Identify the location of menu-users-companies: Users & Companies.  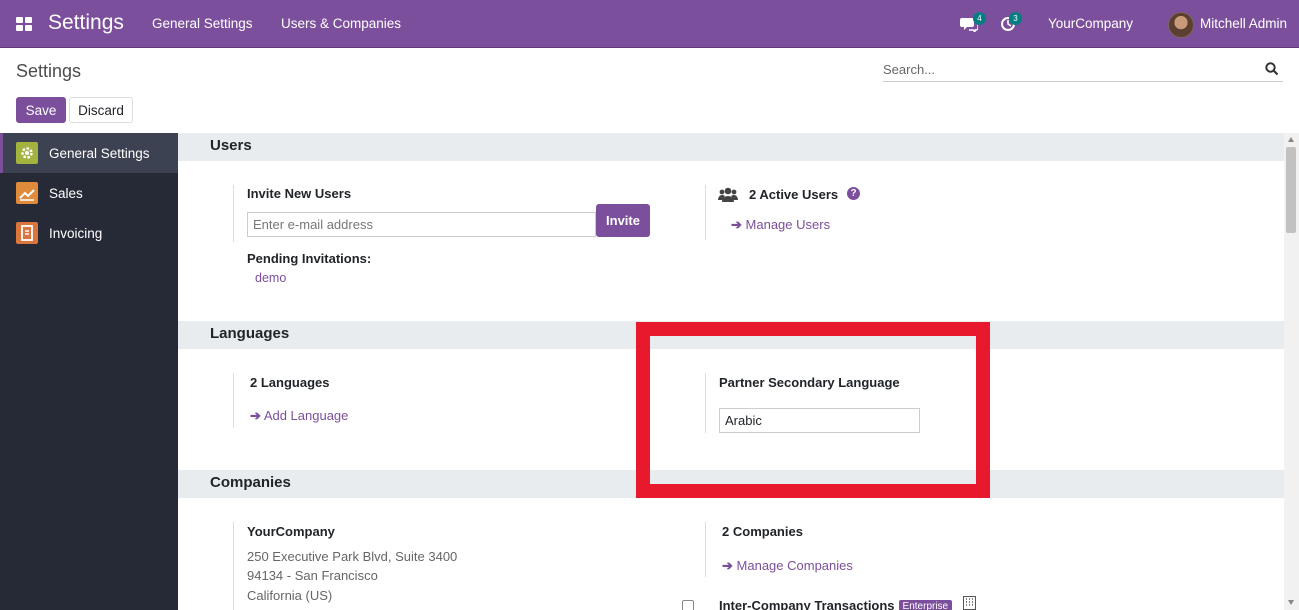
(341, 23).